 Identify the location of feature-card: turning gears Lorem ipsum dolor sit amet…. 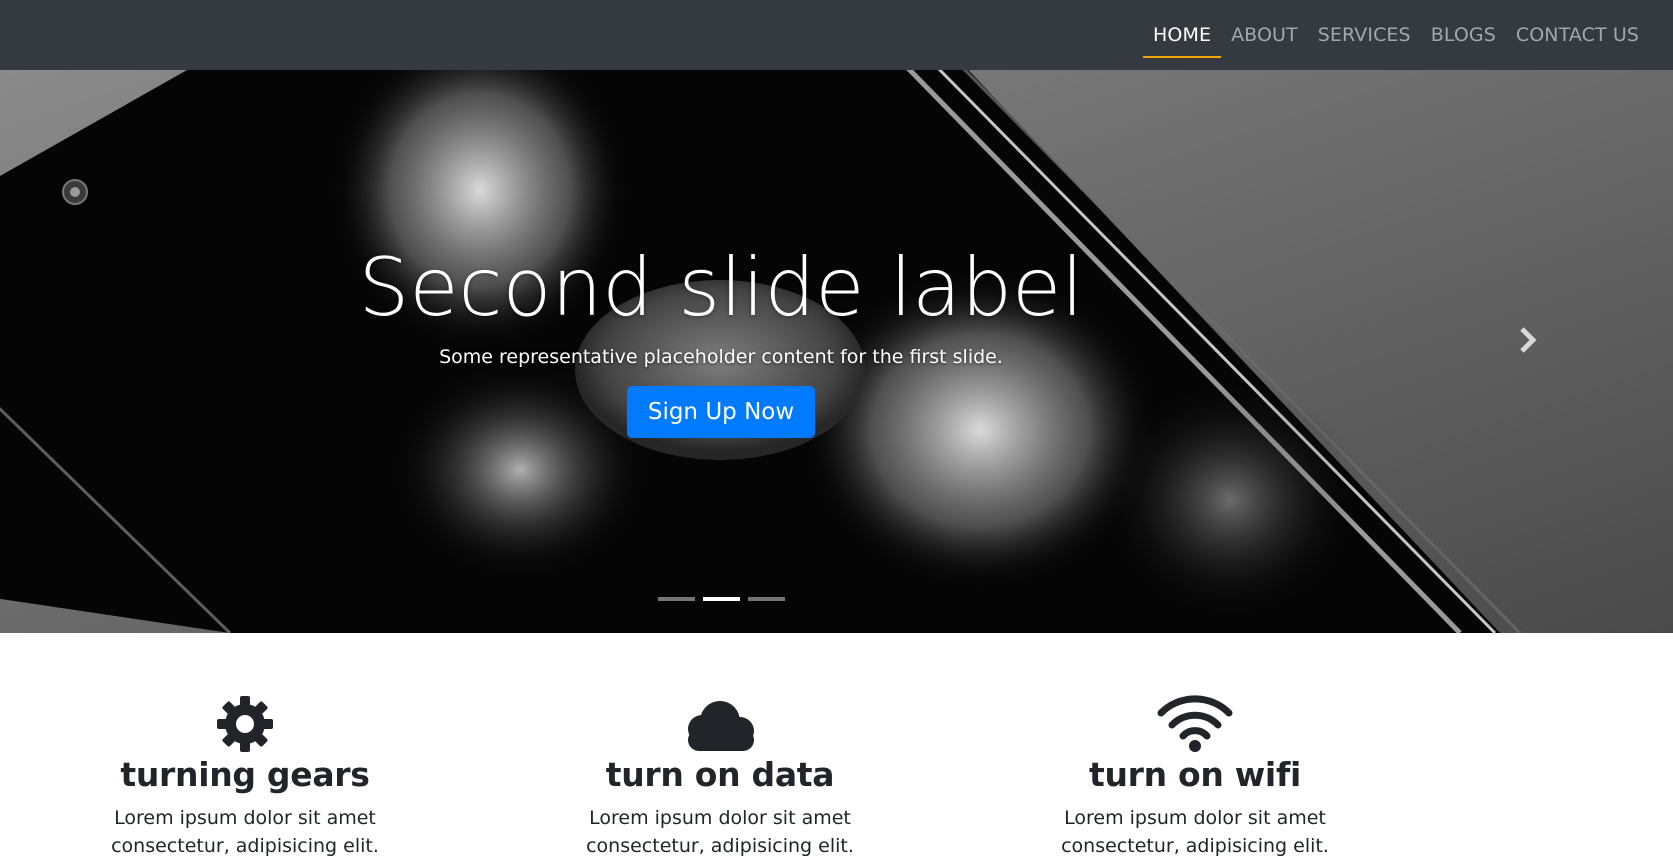
(245, 773).